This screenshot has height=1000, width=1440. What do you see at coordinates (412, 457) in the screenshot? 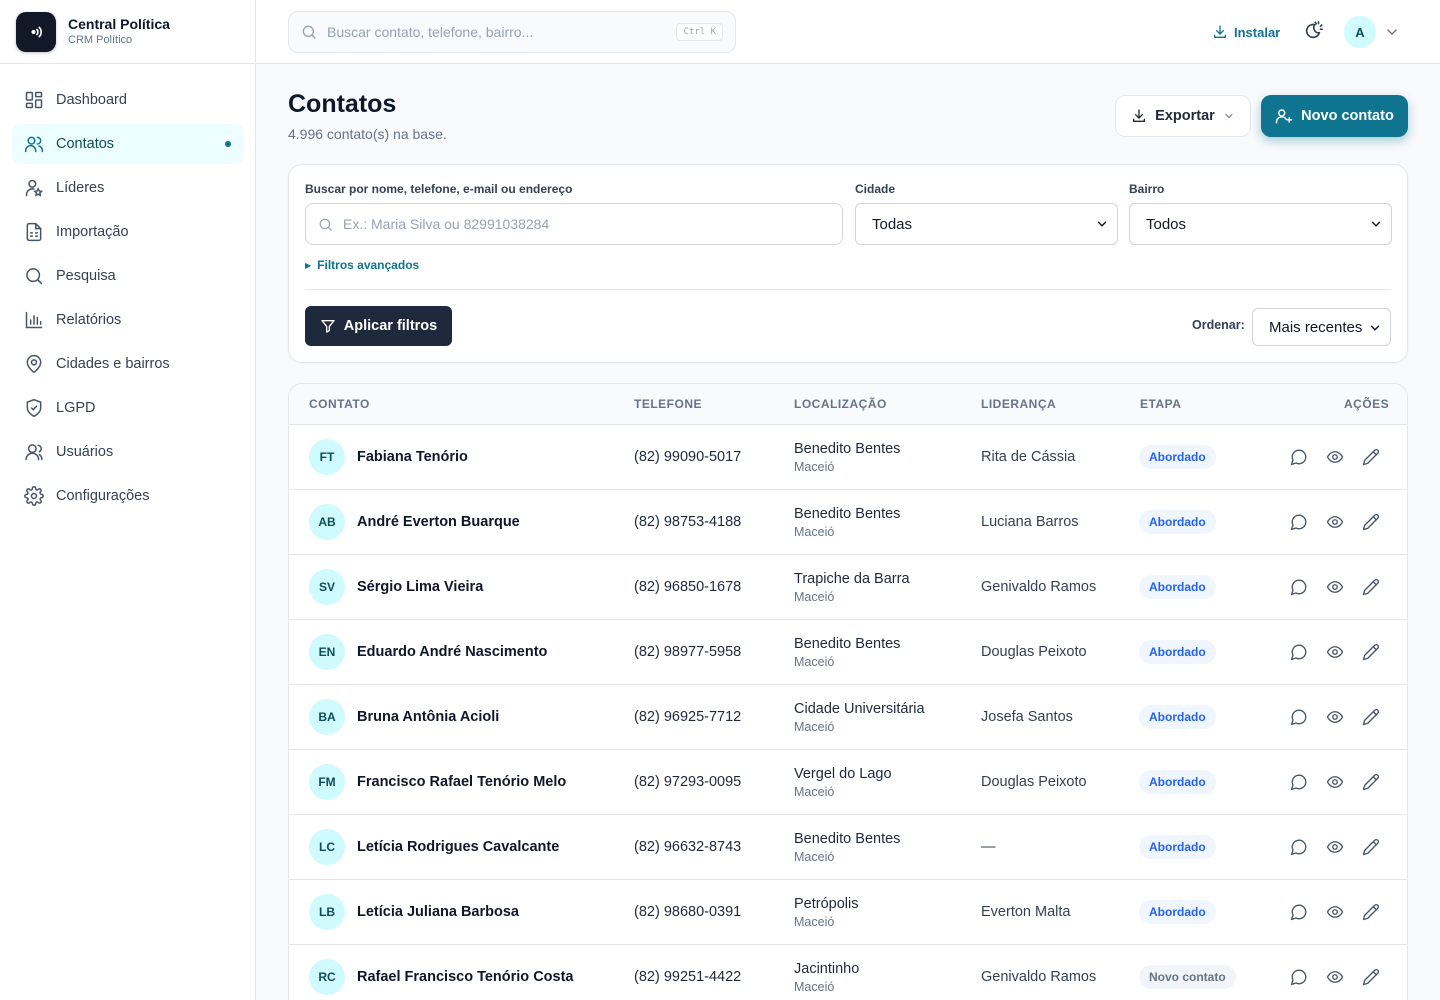
I see `contact-name: Fabiana Tenório` at bounding box center [412, 457].